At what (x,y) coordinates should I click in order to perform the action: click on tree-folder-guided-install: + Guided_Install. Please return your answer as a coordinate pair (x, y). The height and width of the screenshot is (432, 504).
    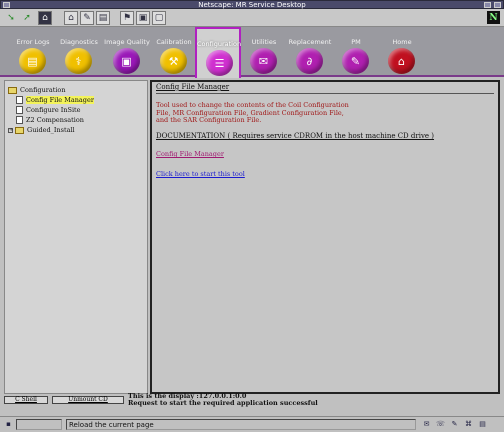
    Looking at the image, I should click on (76, 130).